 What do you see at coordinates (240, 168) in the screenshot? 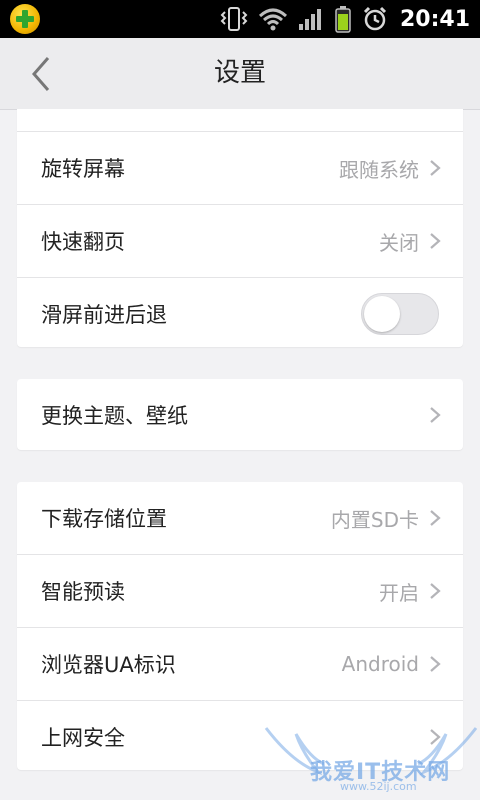
I see `setting-rotate-screen: 旋转屏幕 跟随系统` at bounding box center [240, 168].